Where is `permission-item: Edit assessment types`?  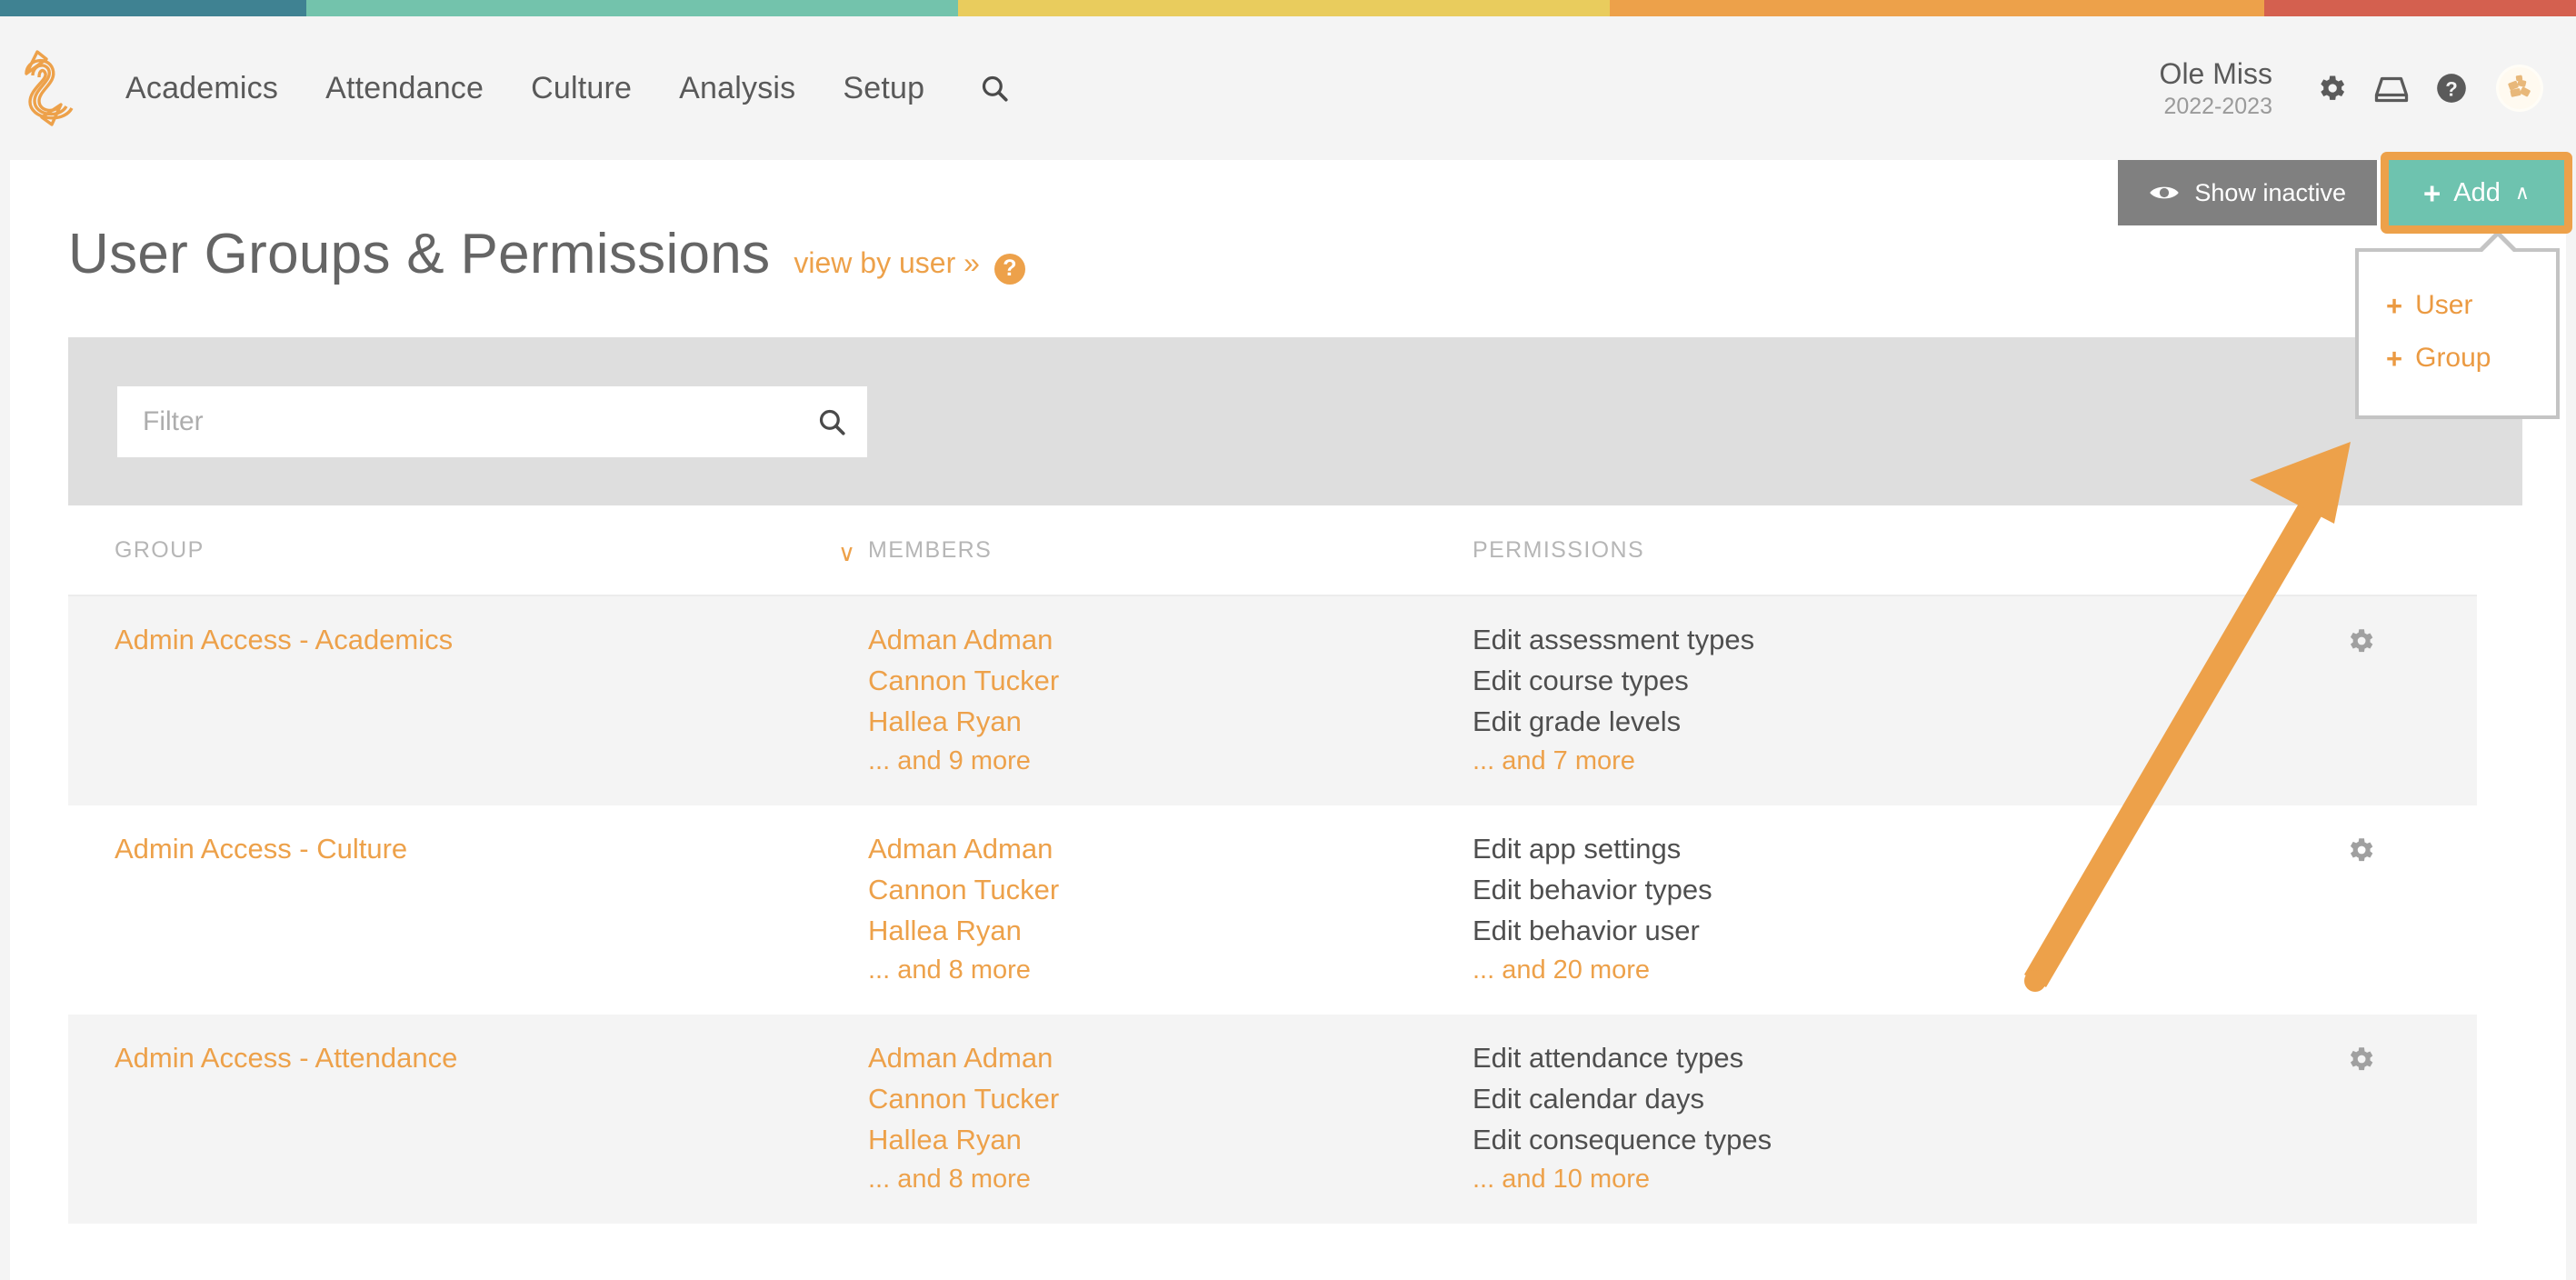
permission-item: Edit assessment types is located at coordinates (1614, 639).